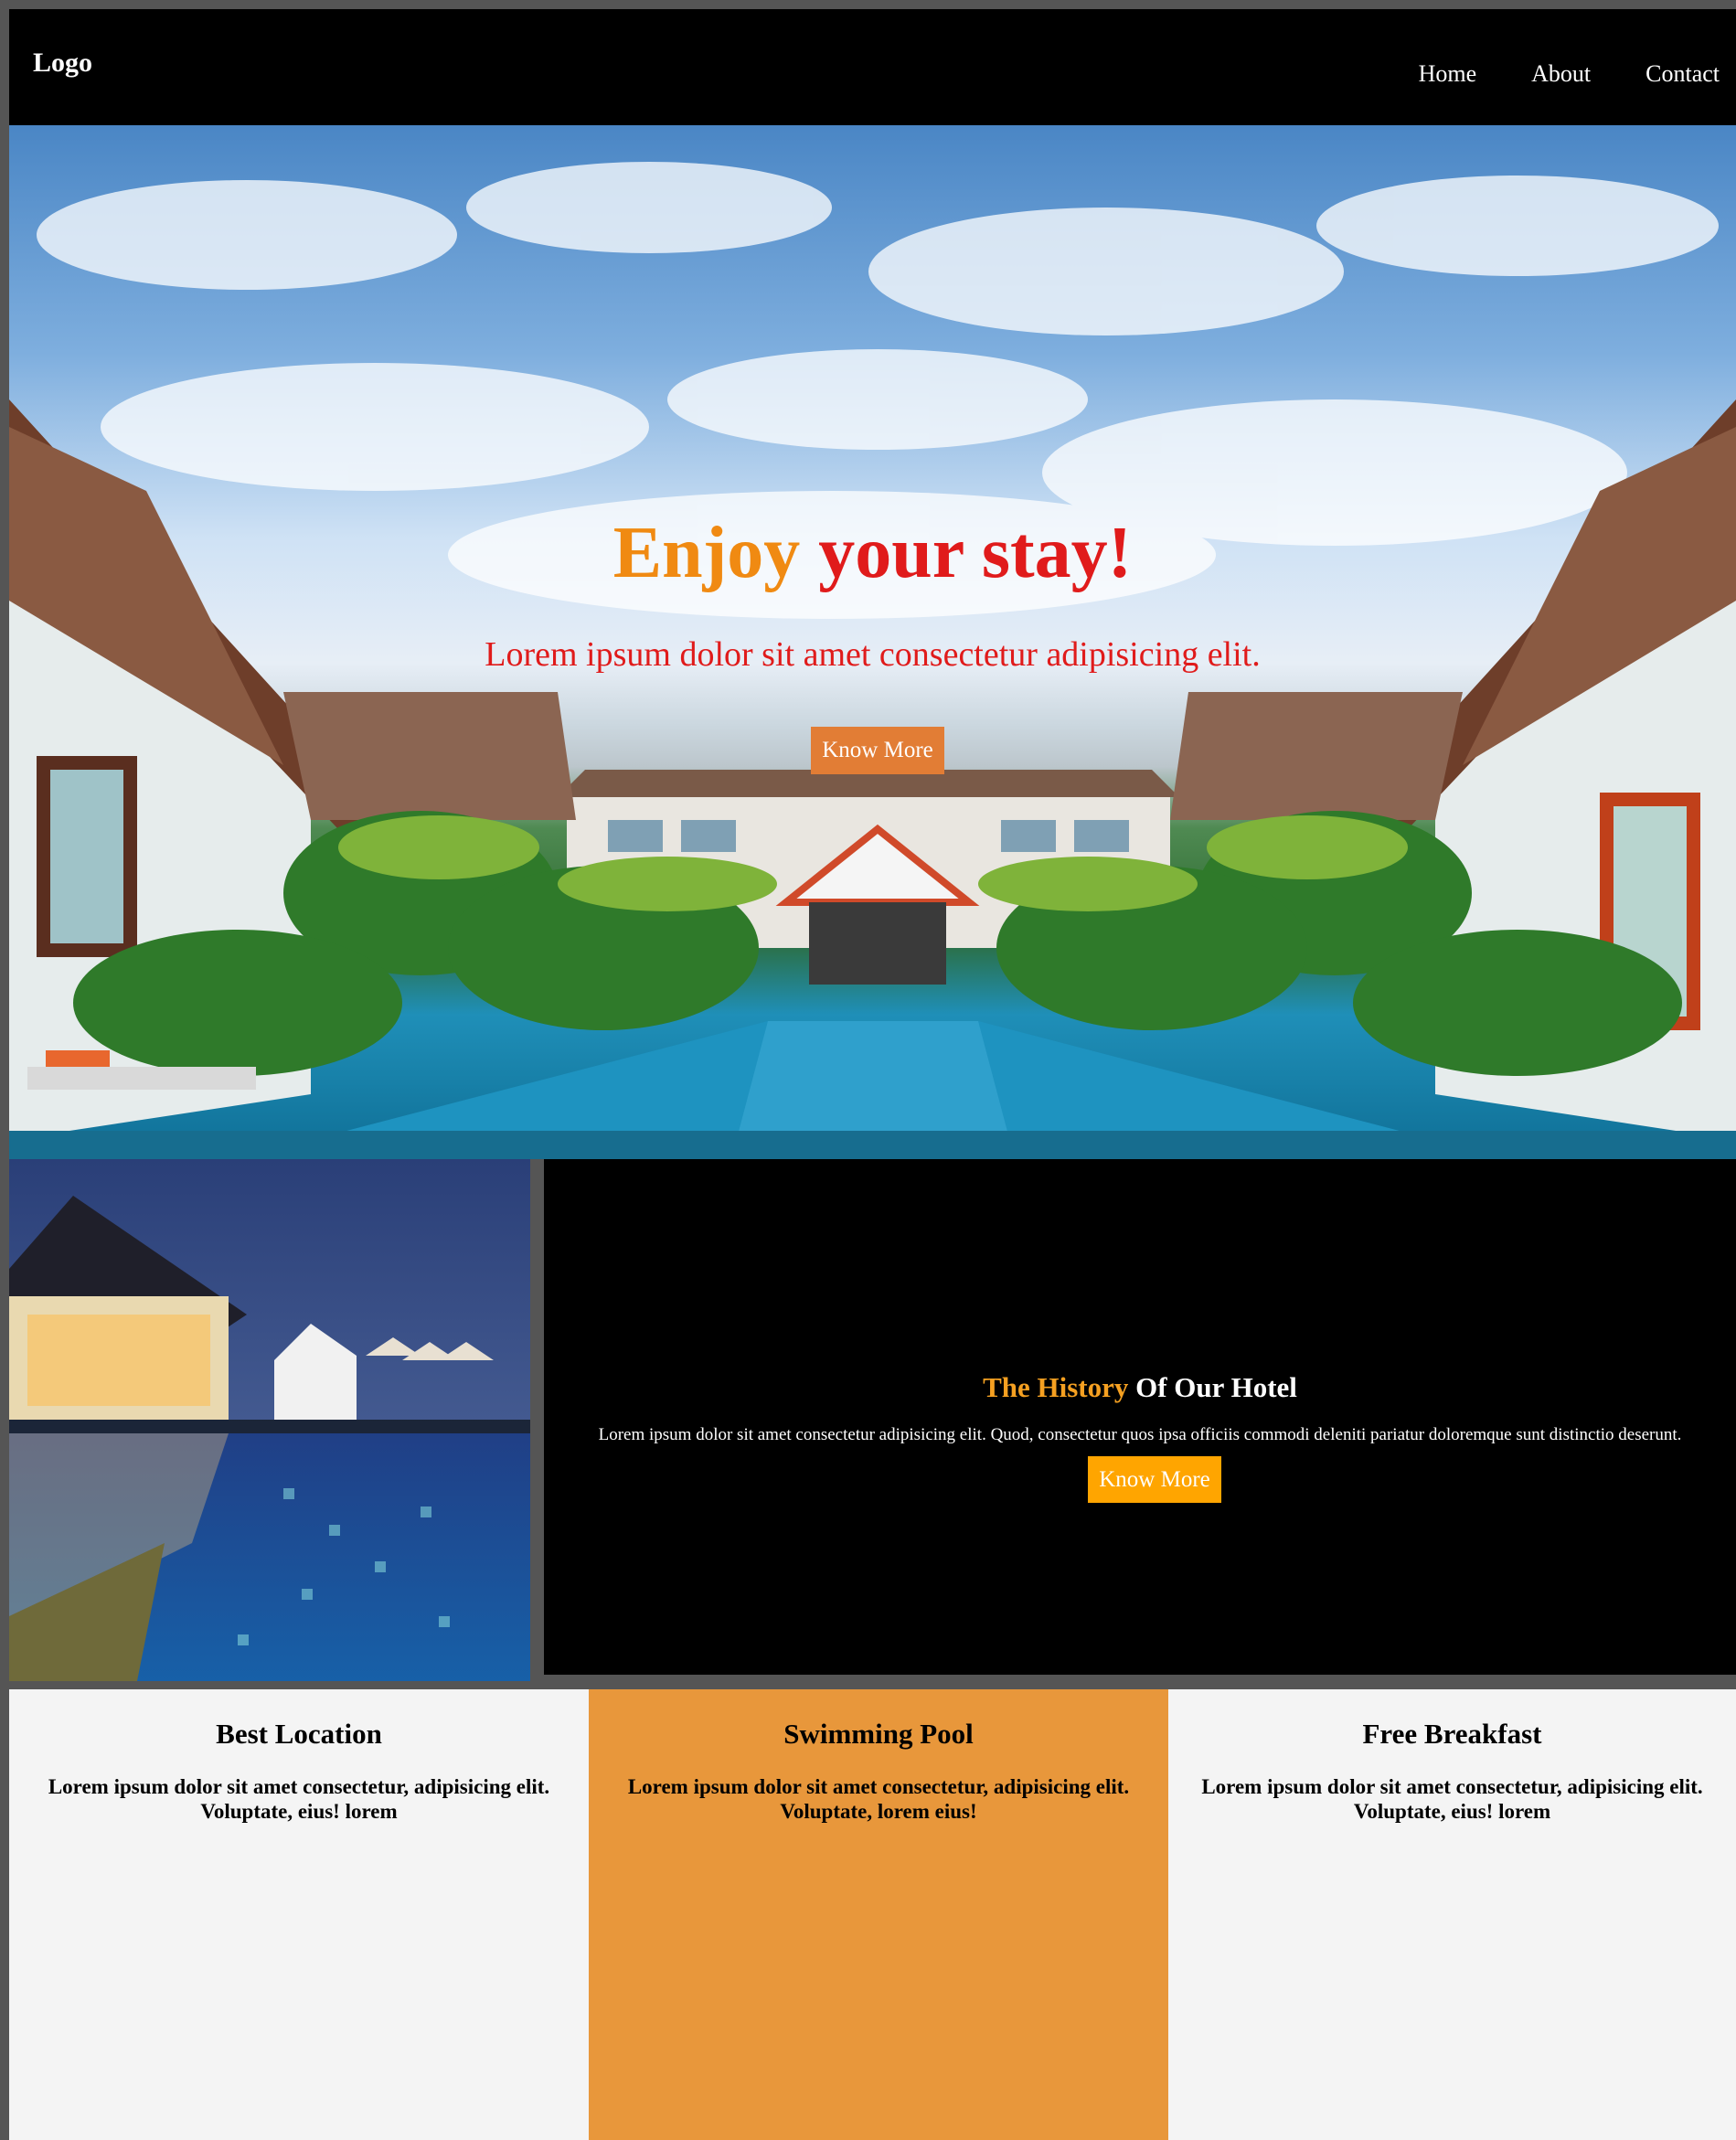  I want to click on hero-title-main: your stay!, so click(975, 553).